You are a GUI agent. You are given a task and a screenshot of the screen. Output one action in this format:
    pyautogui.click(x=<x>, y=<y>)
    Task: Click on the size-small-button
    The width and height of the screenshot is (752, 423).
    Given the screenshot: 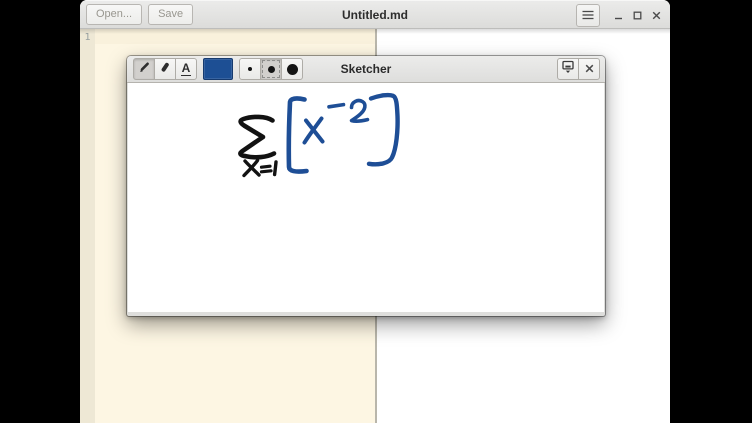 What is the action you would take?
    pyautogui.click(x=250, y=69)
    